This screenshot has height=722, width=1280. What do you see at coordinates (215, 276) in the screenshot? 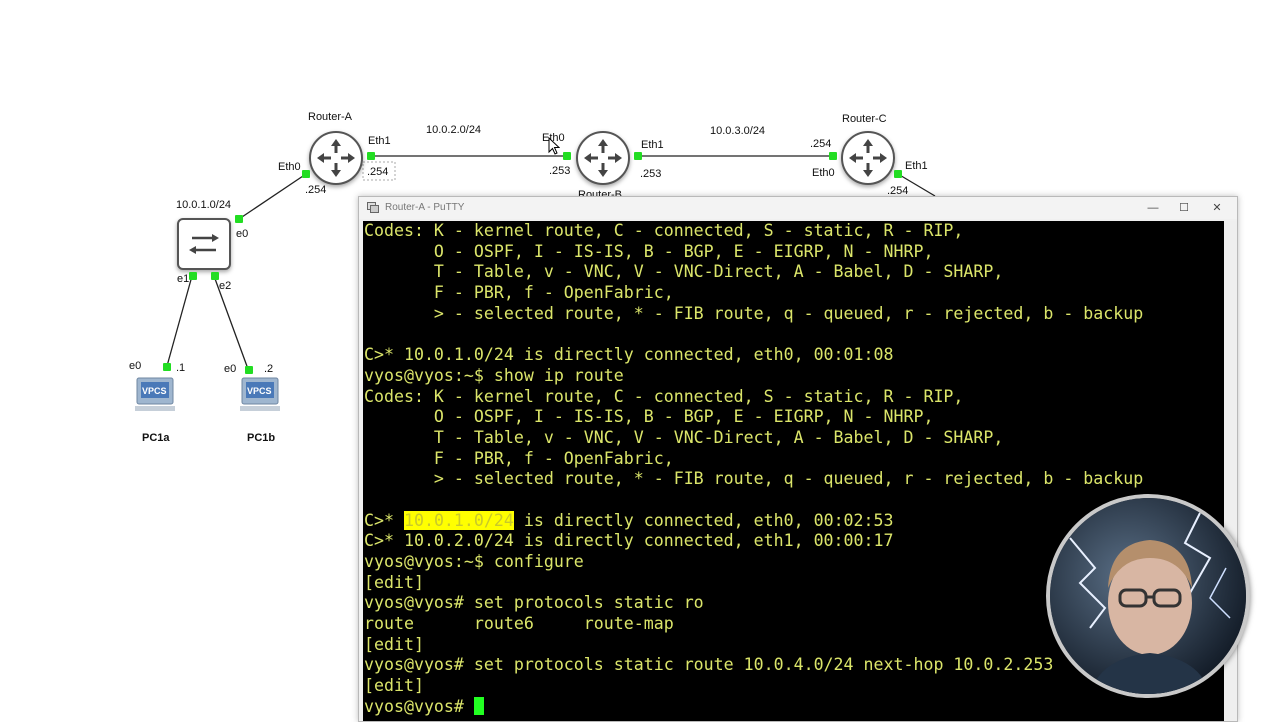
I see `port-sw-e2` at bounding box center [215, 276].